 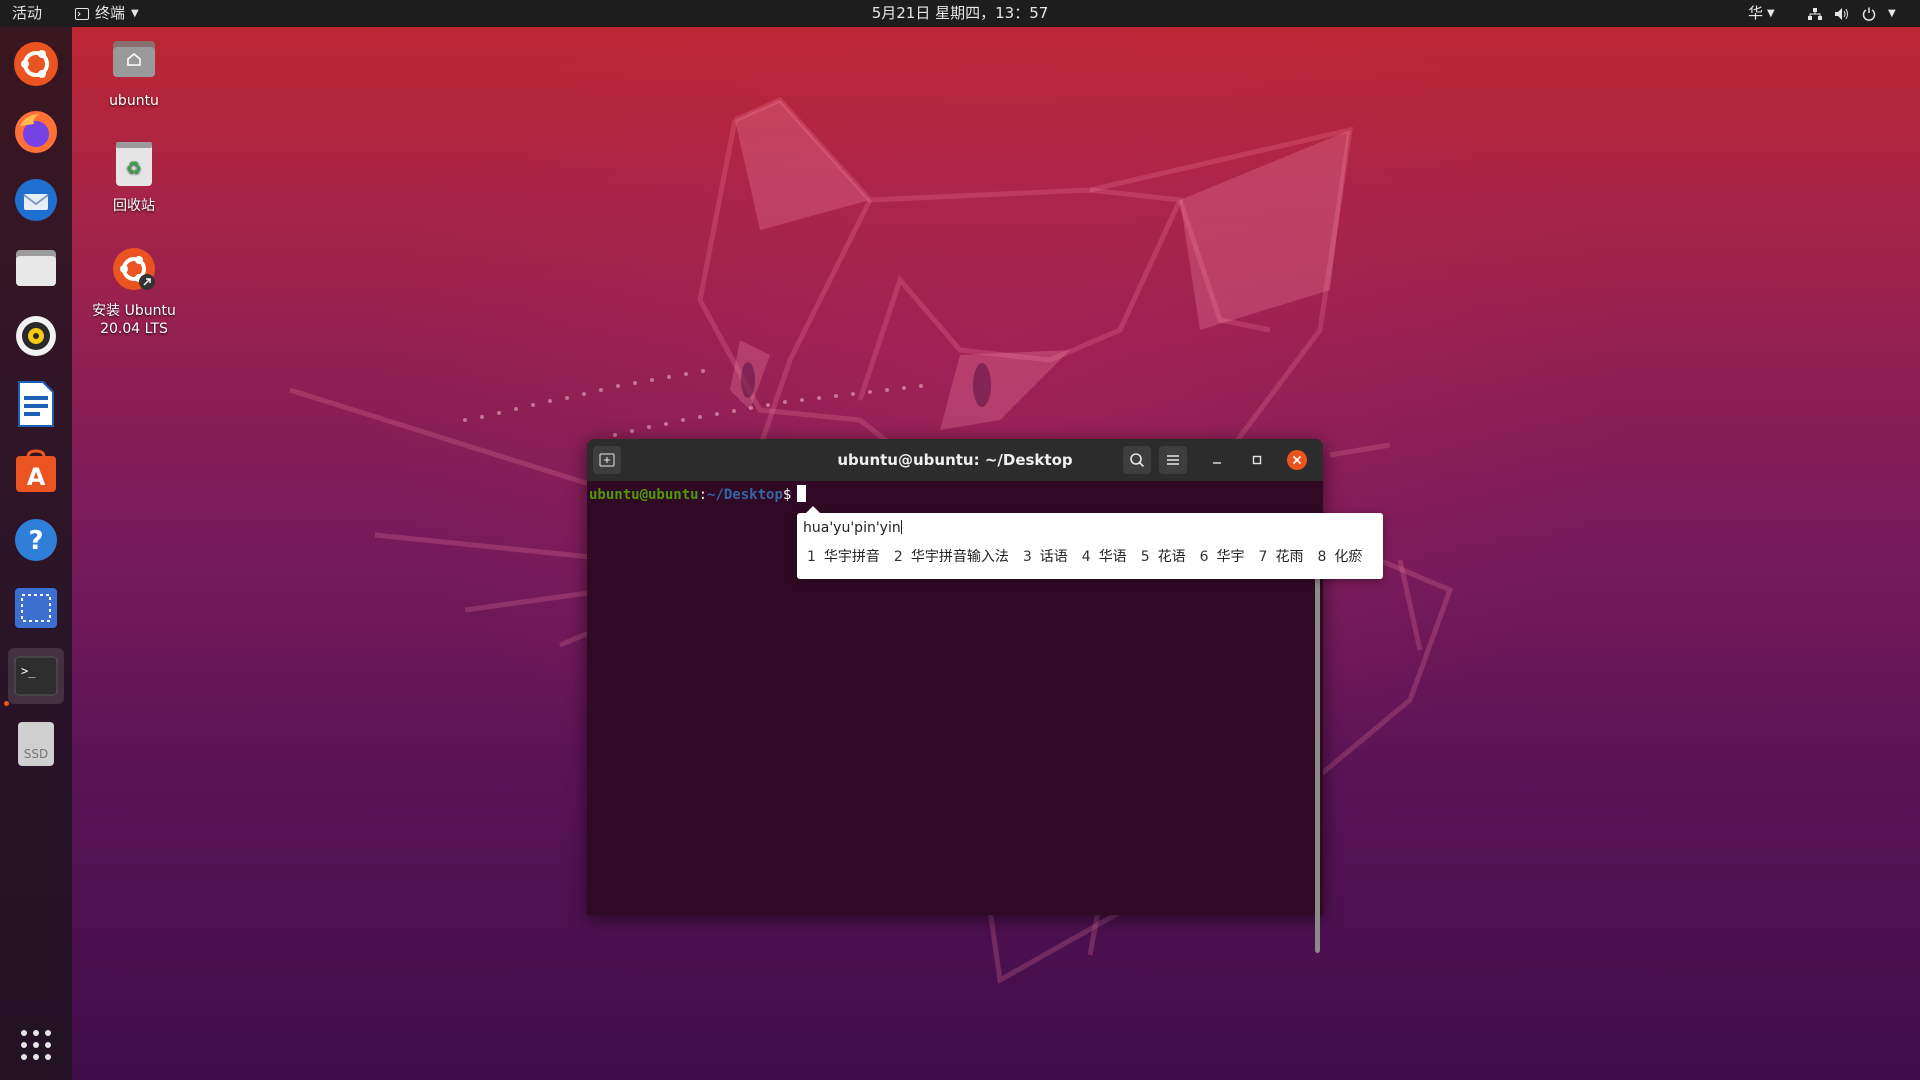 What do you see at coordinates (1204, 557) in the screenshot?
I see `candidate-number: 6` at bounding box center [1204, 557].